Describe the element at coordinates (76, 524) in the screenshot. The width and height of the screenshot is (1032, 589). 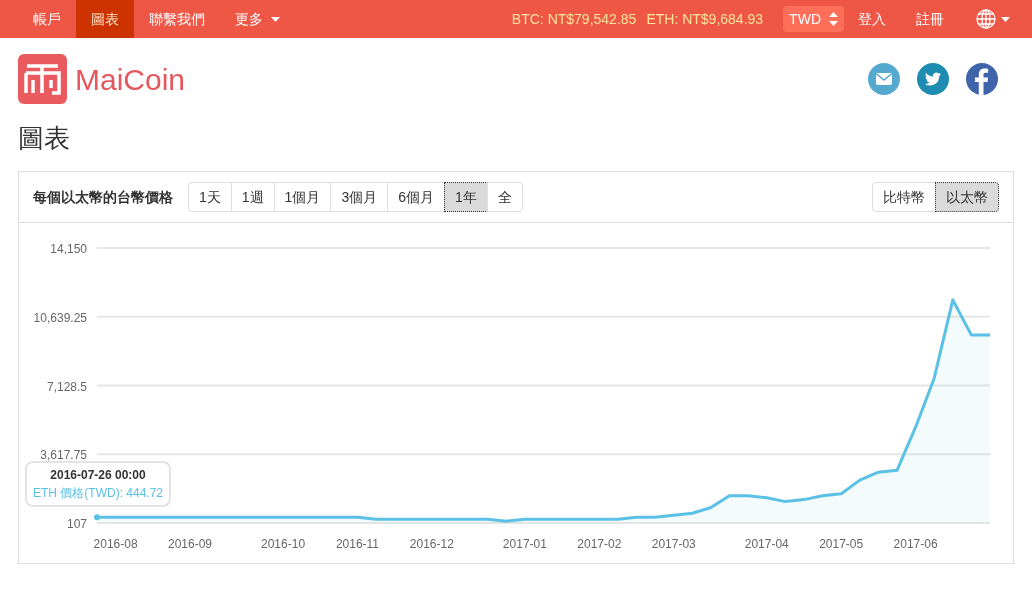
I see `y-axis-label: 107` at that location.